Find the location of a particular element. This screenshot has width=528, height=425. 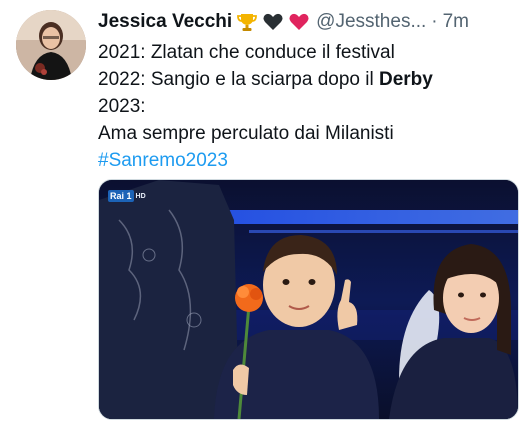

tweet-line-5: #Sanremo2023 is located at coordinates (303, 160).